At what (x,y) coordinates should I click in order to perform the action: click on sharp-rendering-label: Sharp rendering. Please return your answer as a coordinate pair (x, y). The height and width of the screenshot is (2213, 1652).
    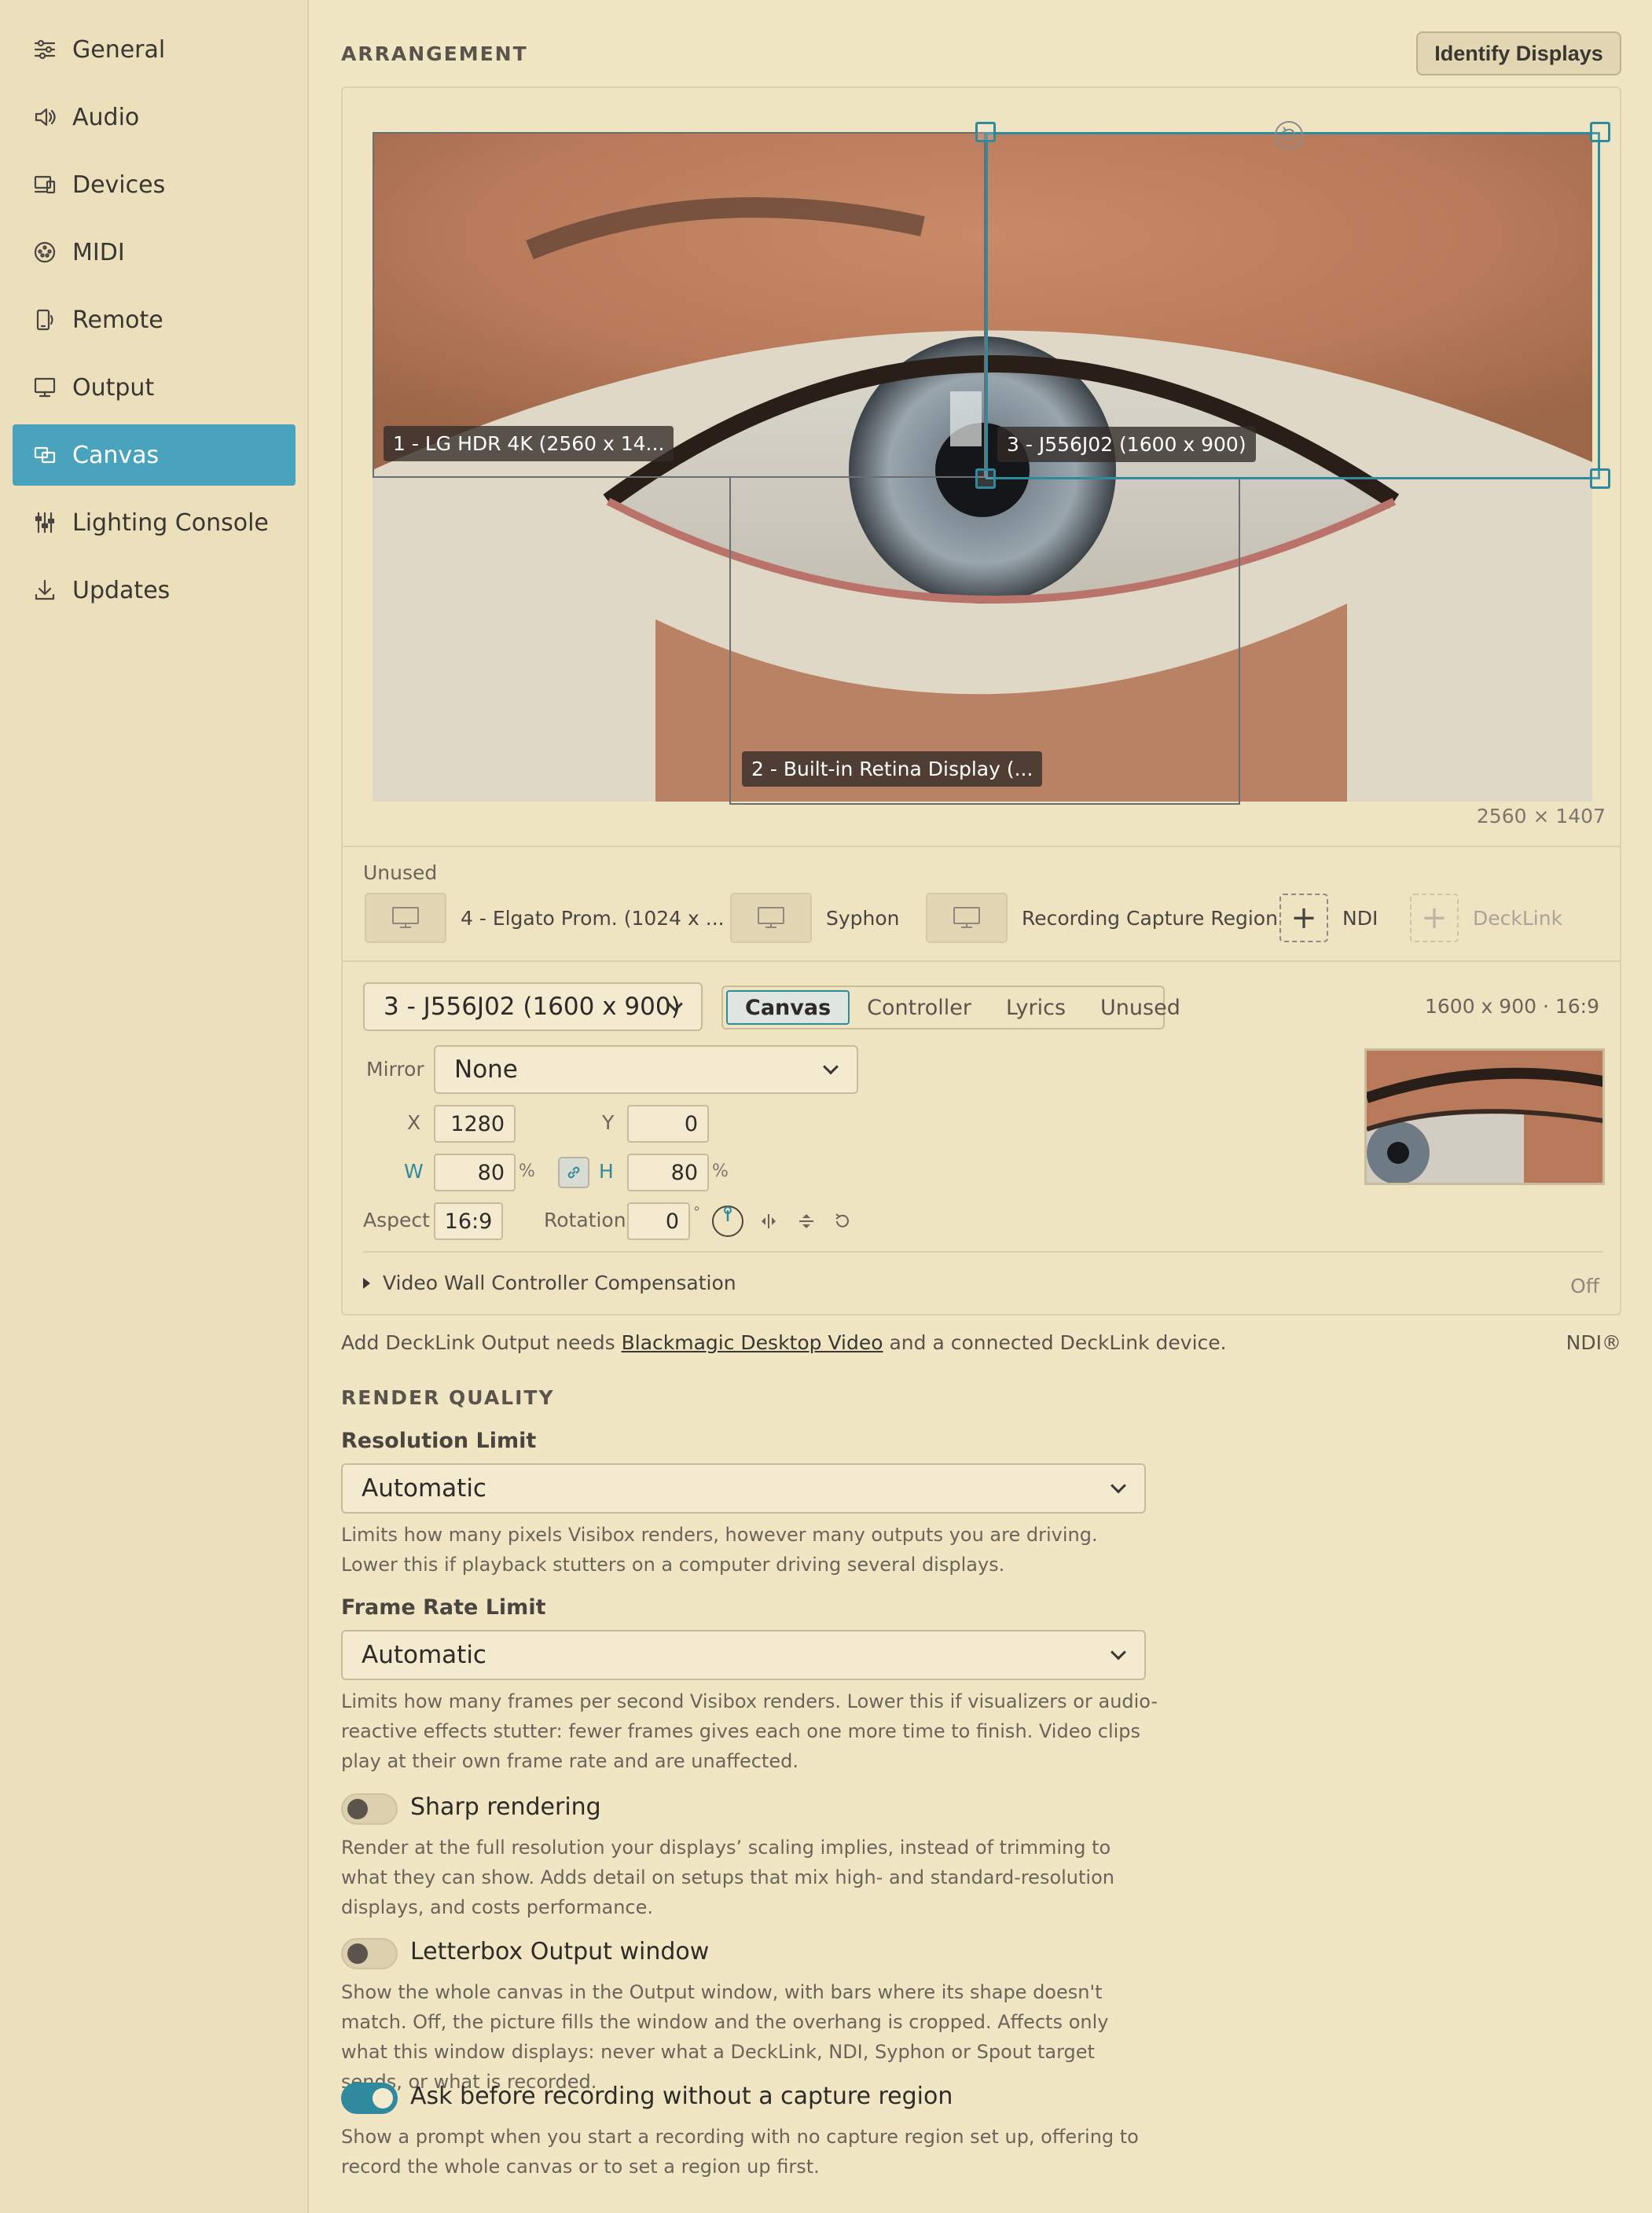
    Looking at the image, I should click on (506, 1807).